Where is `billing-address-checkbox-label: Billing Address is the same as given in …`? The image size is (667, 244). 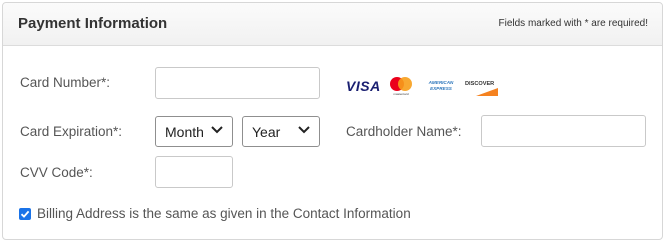
billing-address-checkbox-label: Billing Address is the same as given in … is located at coordinates (224, 213).